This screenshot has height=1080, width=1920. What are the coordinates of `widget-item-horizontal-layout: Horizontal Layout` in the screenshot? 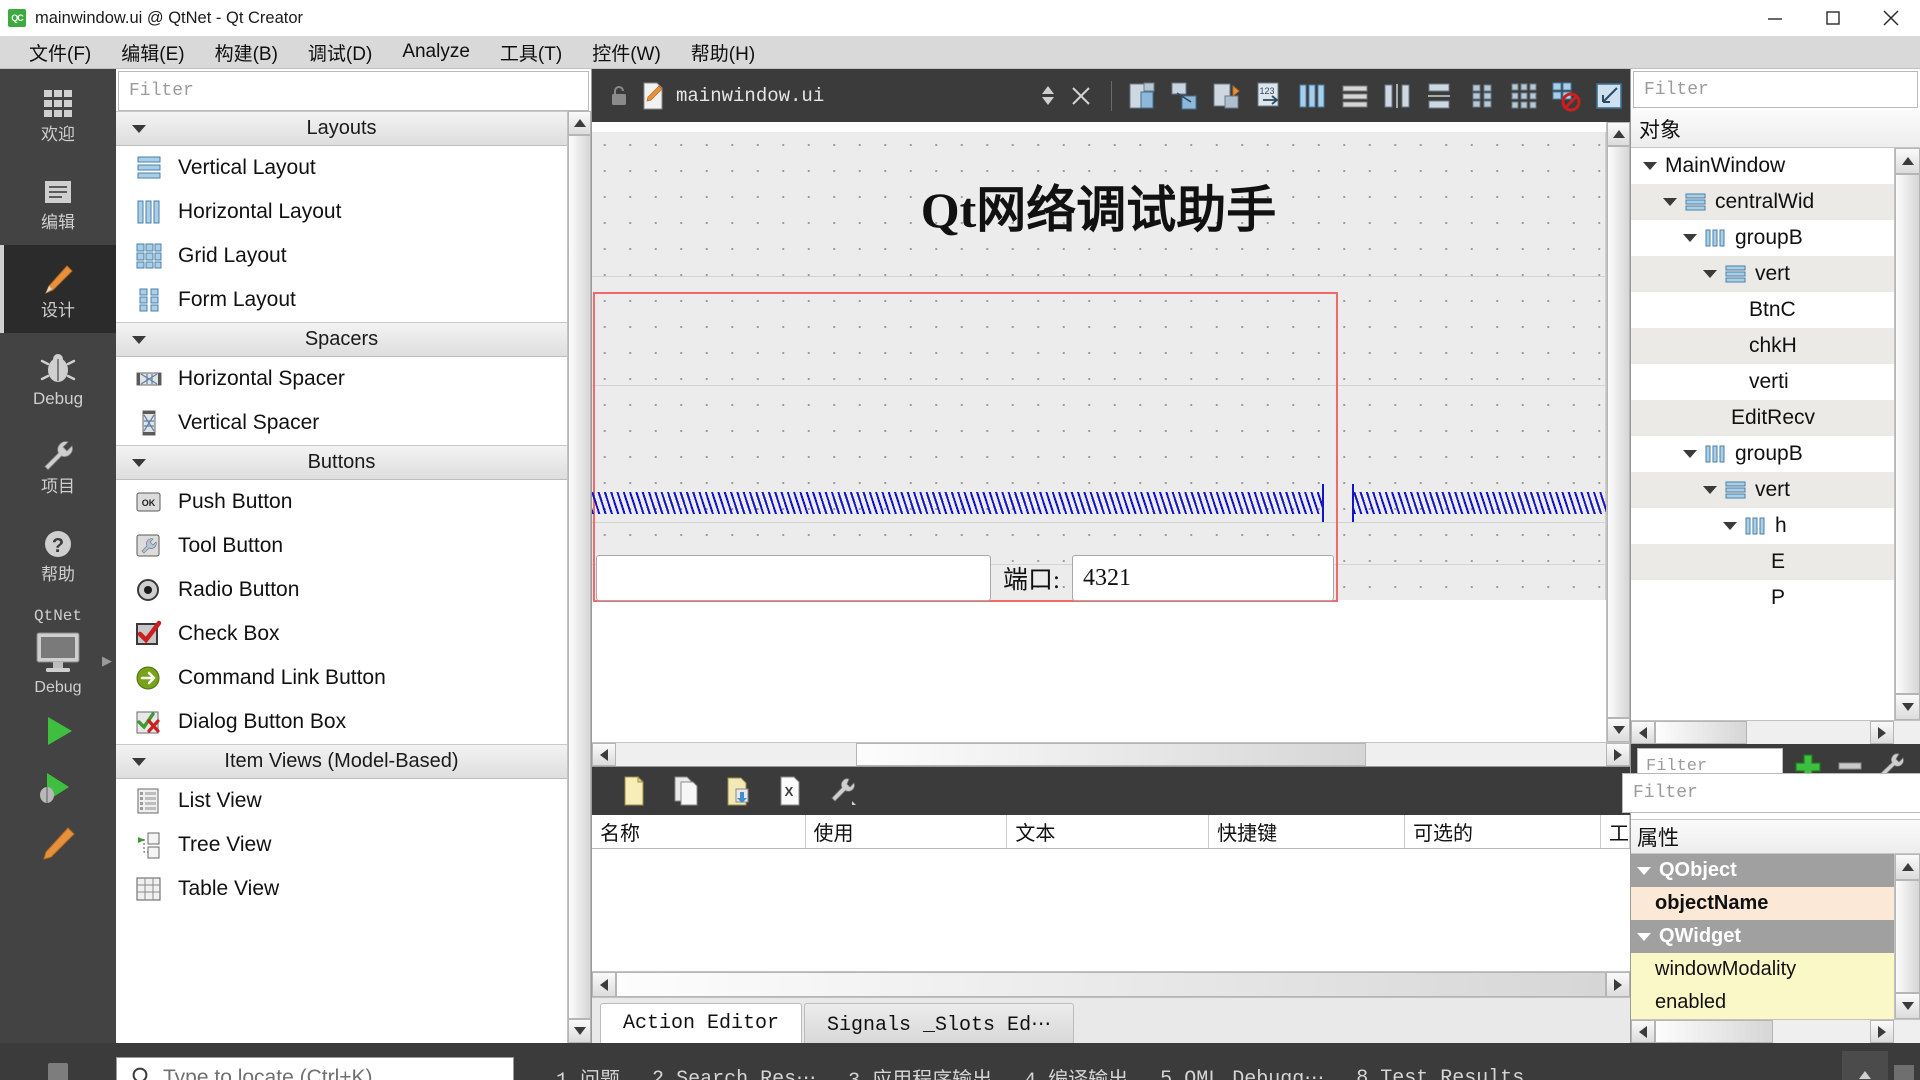 It's located at (341, 212).